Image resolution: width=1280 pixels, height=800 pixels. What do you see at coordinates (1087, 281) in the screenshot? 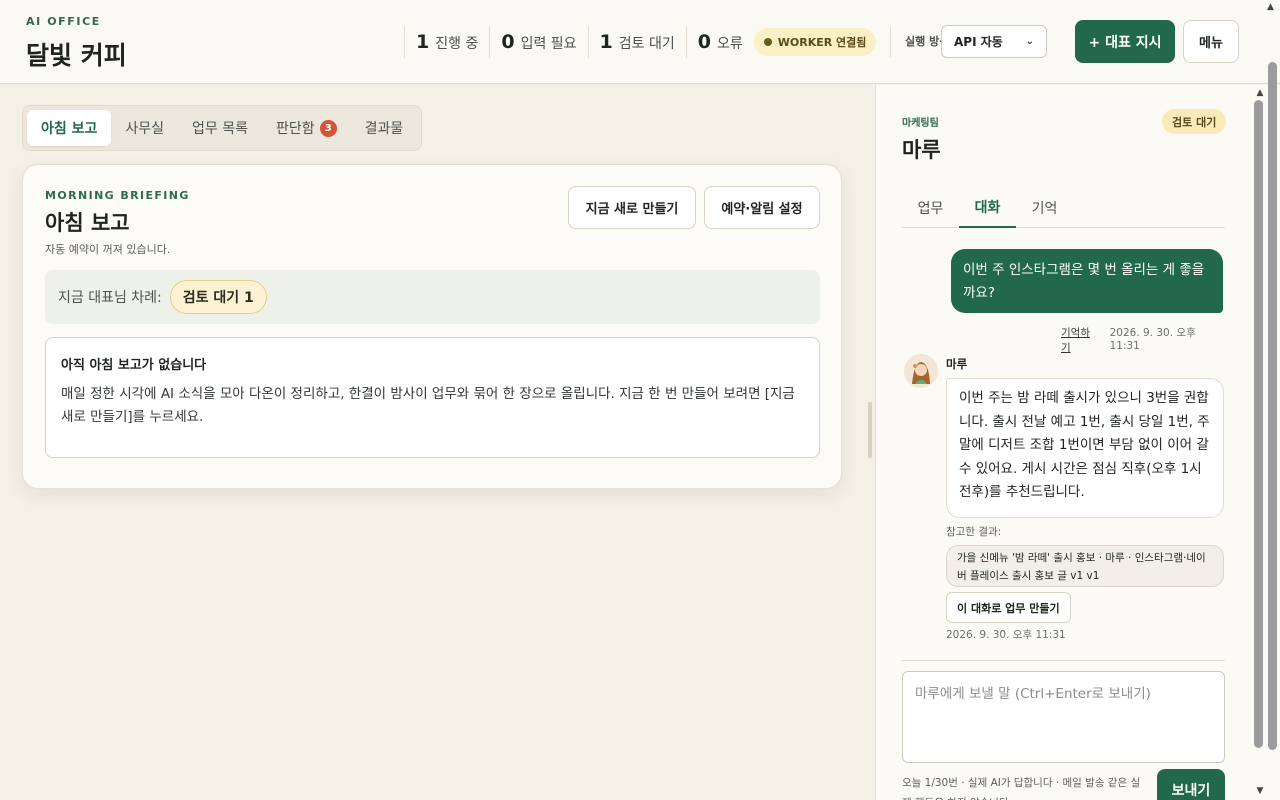
I see `user-message-bubble: 이번 주 인스타그램은 몇 번 올리는 게 좋을까요?` at bounding box center [1087, 281].